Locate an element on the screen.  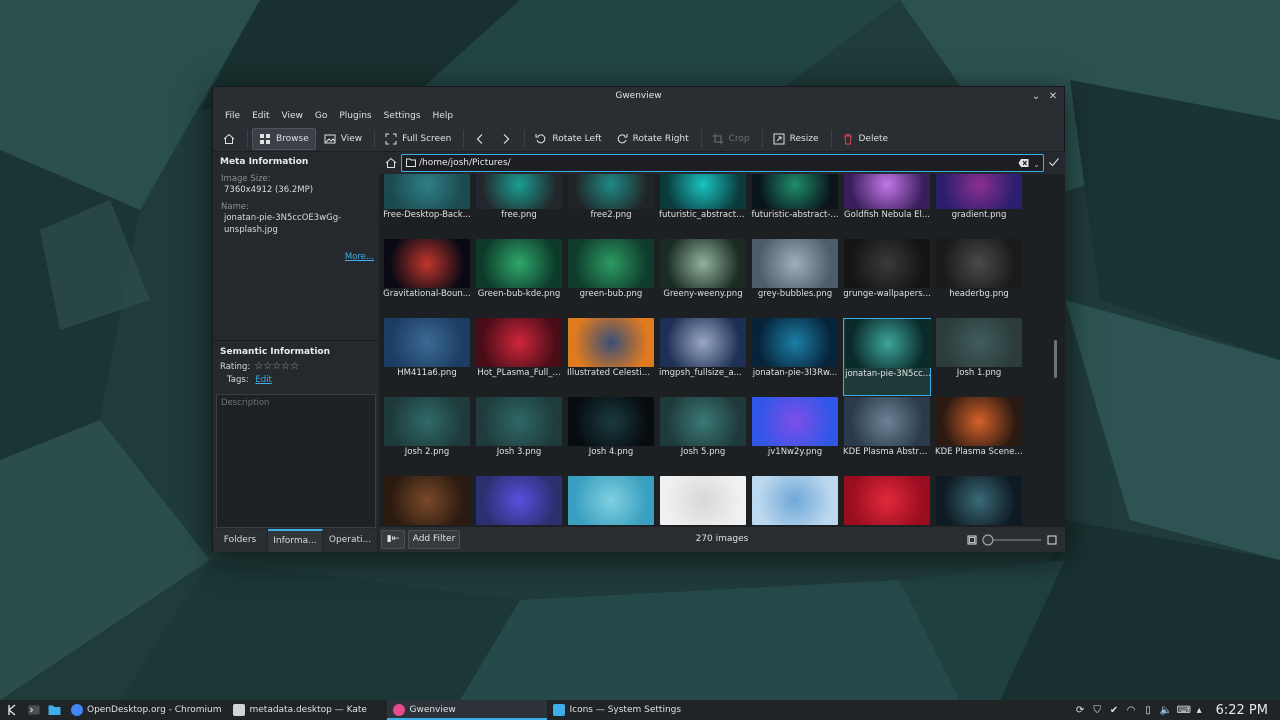
name-value-cont: unsplash.jpg is located at coordinates (251, 230).